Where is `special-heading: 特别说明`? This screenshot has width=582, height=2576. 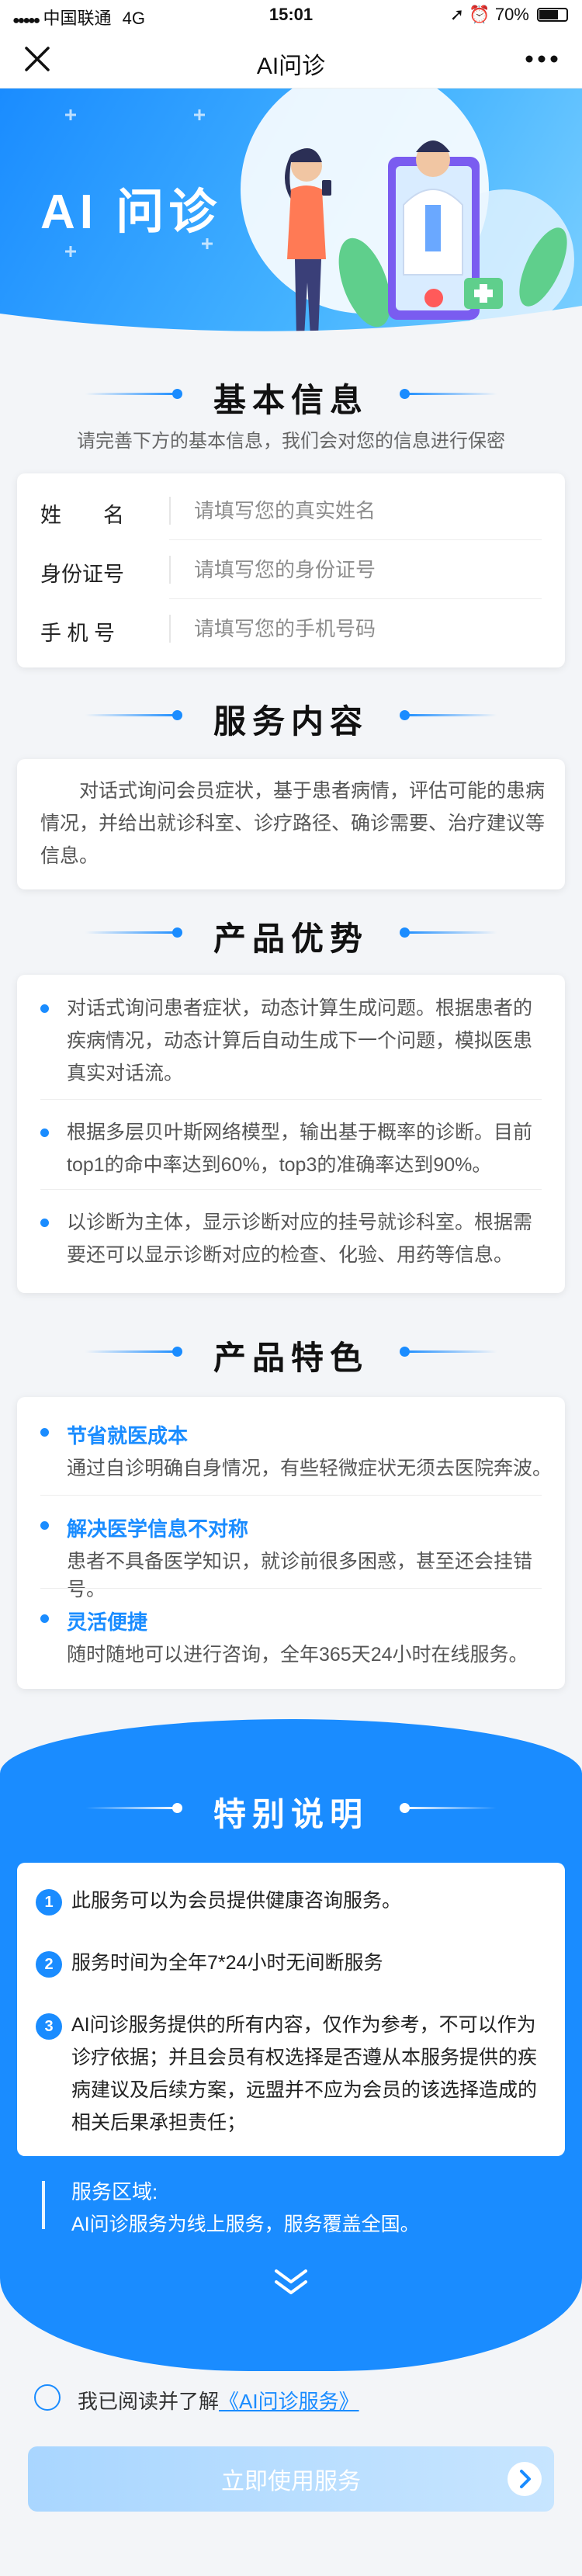
special-heading: 特别说明 is located at coordinates (291, 1808).